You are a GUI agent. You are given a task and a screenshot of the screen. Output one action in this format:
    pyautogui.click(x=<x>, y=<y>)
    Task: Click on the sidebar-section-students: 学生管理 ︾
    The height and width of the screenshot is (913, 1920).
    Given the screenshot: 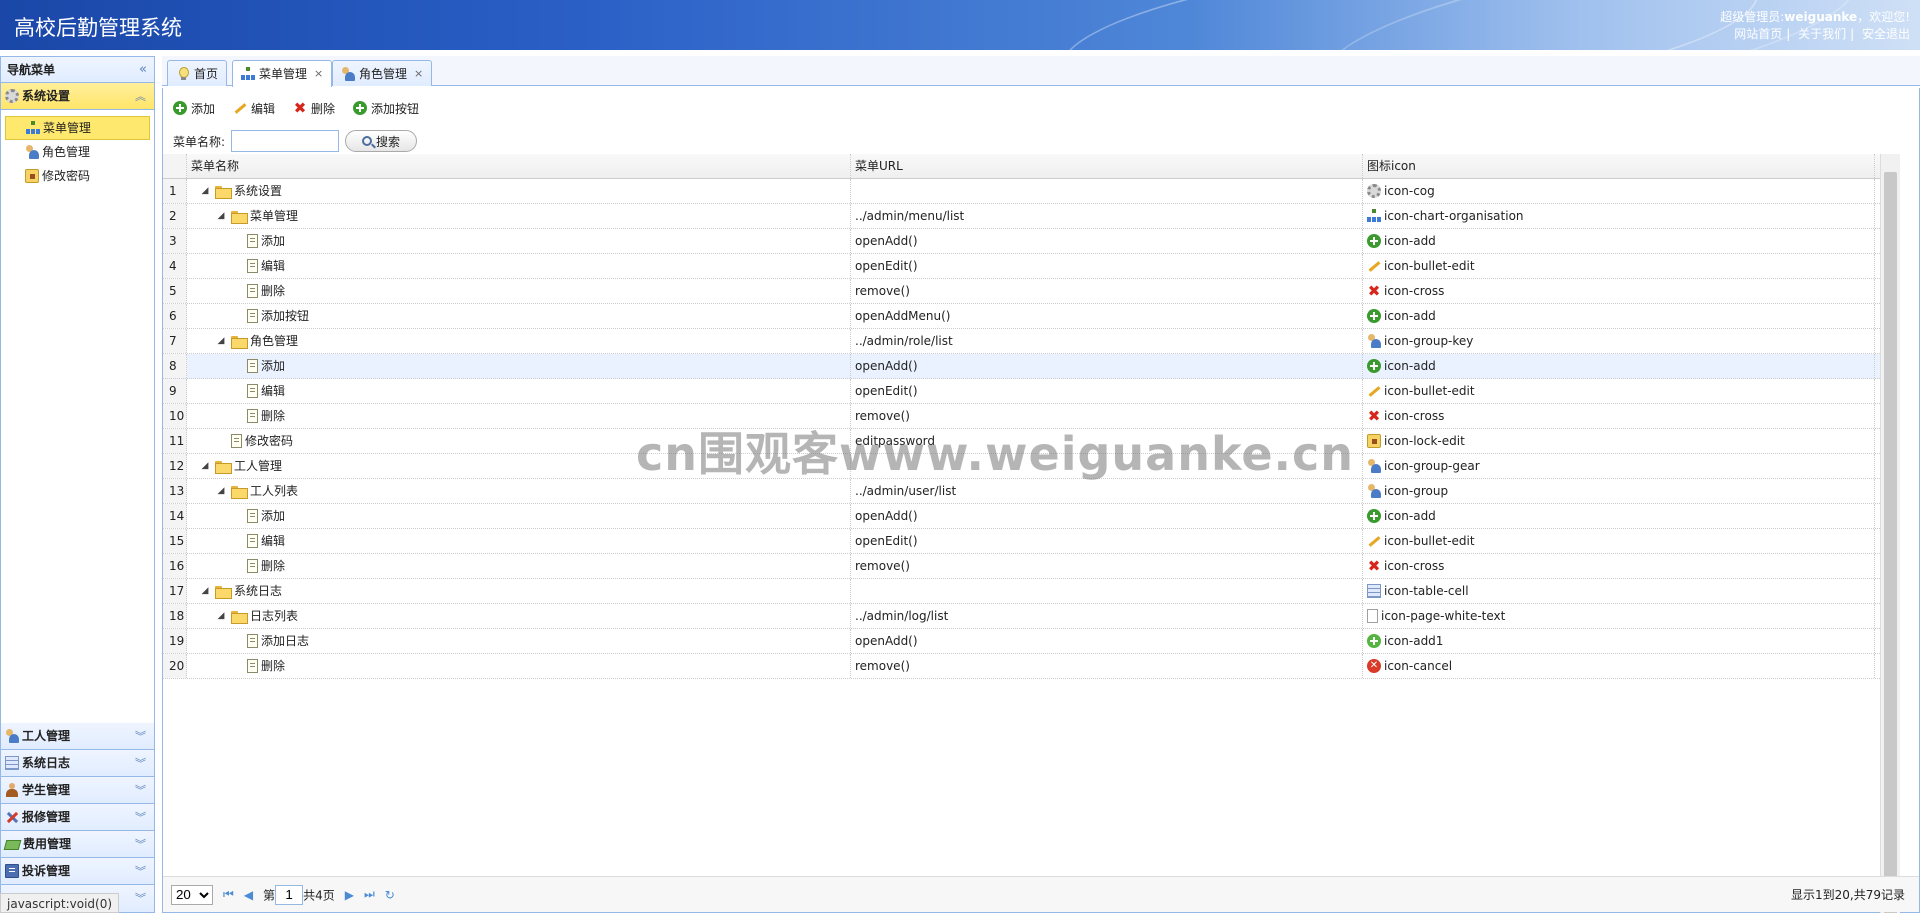 What is the action you would take?
    pyautogui.click(x=77, y=790)
    